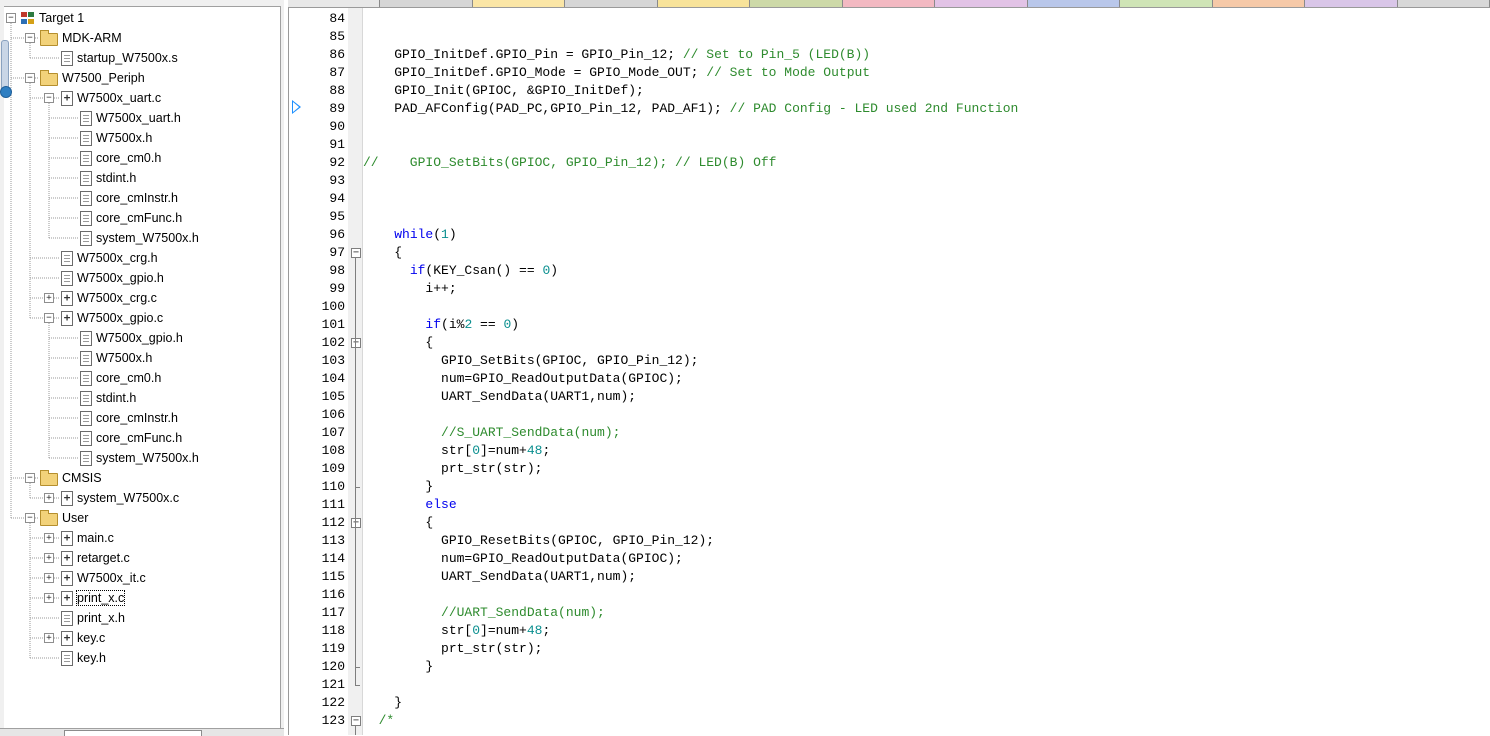 This screenshot has width=1490, height=736. What do you see at coordinates (337, 270) in the screenshot?
I see `line-number: 98` at bounding box center [337, 270].